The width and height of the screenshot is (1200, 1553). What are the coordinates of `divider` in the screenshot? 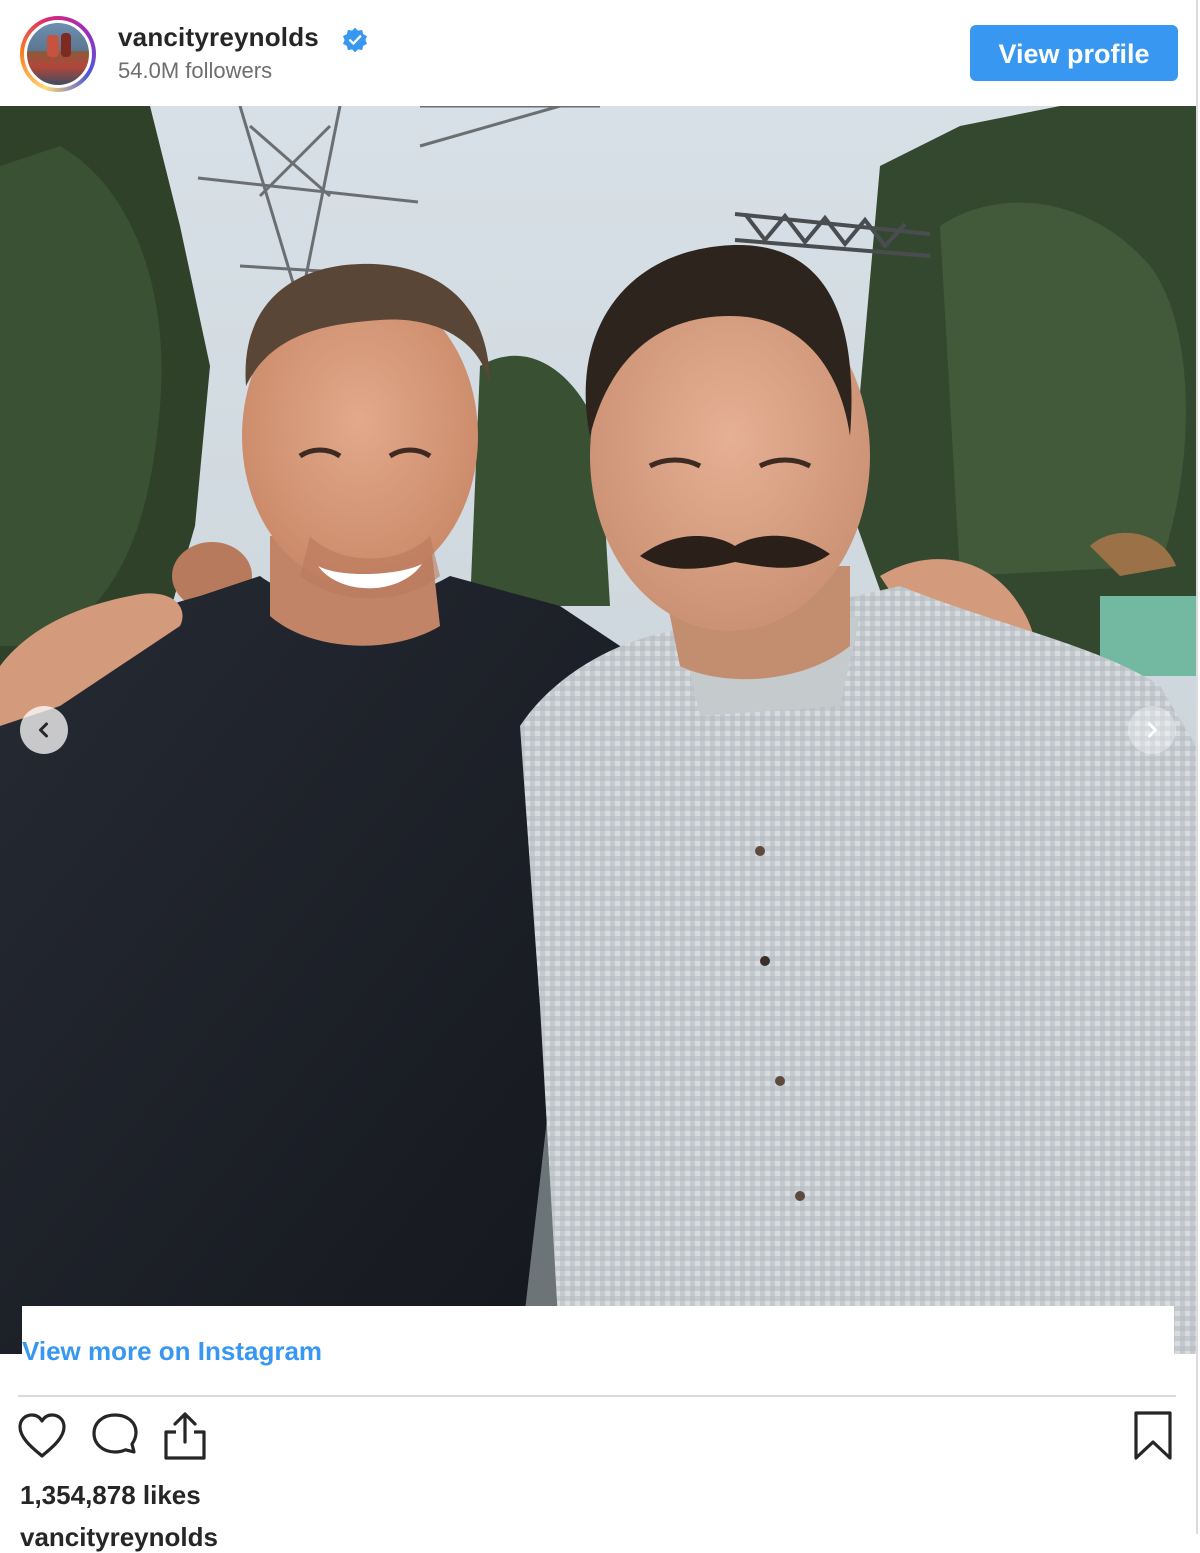 It's located at (597, 1396).